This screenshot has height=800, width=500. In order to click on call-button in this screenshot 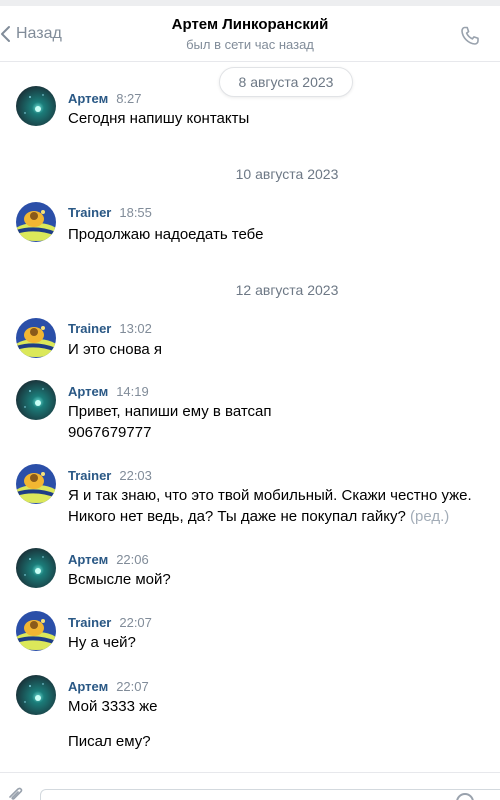, I will do `click(470, 36)`.